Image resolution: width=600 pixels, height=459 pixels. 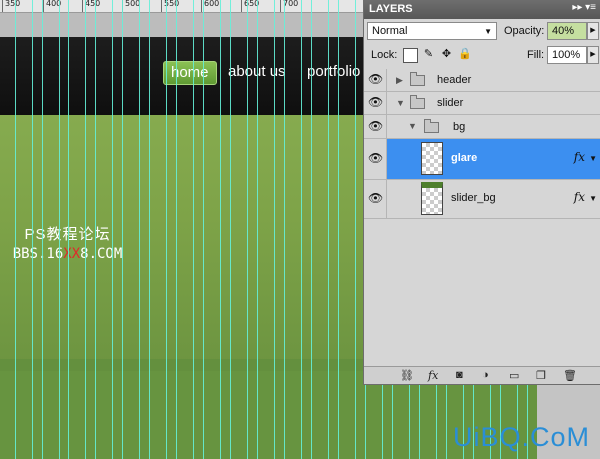 What do you see at coordinates (541, 375) in the screenshot?
I see `new-layer-icon: ❐` at bounding box center [541, 375].